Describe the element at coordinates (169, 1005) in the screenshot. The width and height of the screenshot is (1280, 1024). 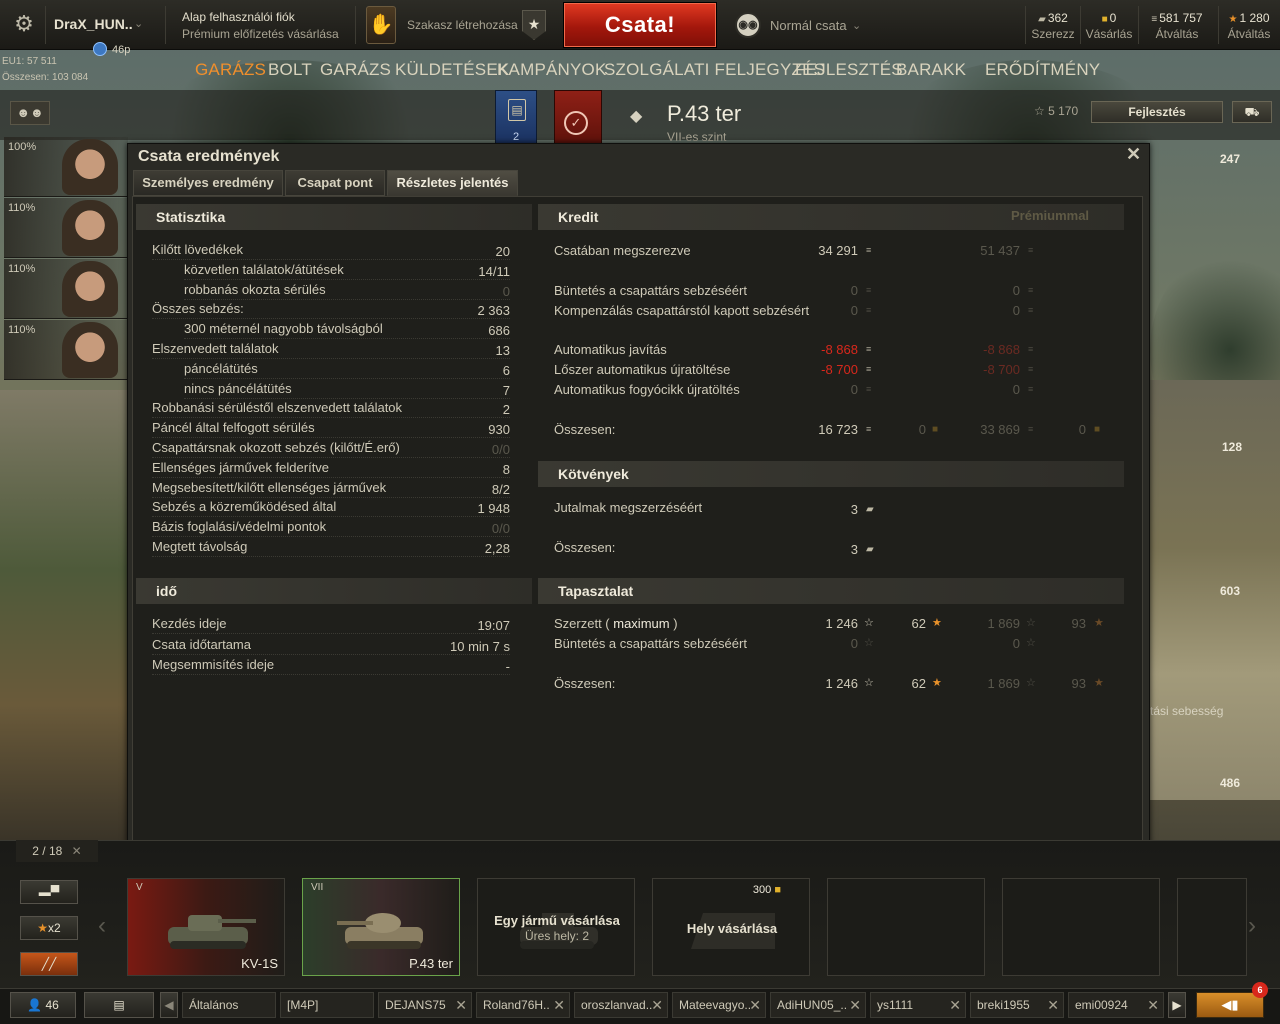
I see `chevron-left-icon: ◀` at that location.